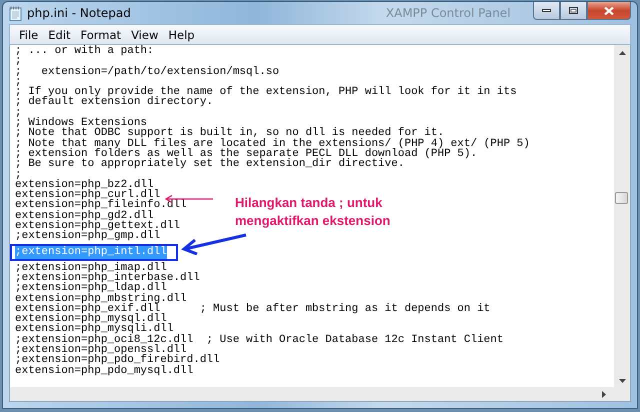  Describe the element at coordinates (94, 329) in the screenshot. I see `text-line: extension=php_mysqli.dll` at that location.